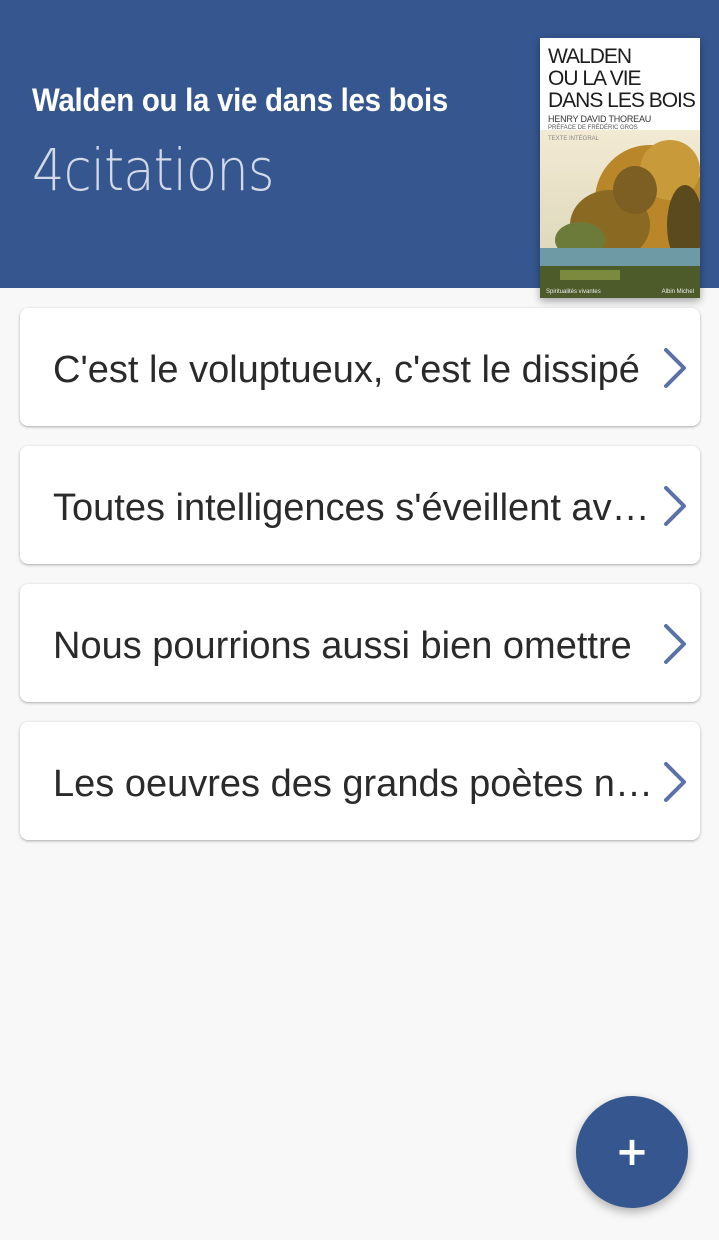 The width and height of the screenshot is (719, 1240). What do you see at coordinates (240, 100) in the screenshot?
I see `book-title: Walden ou la vie dans les bois` at bounding box center [240, 100].